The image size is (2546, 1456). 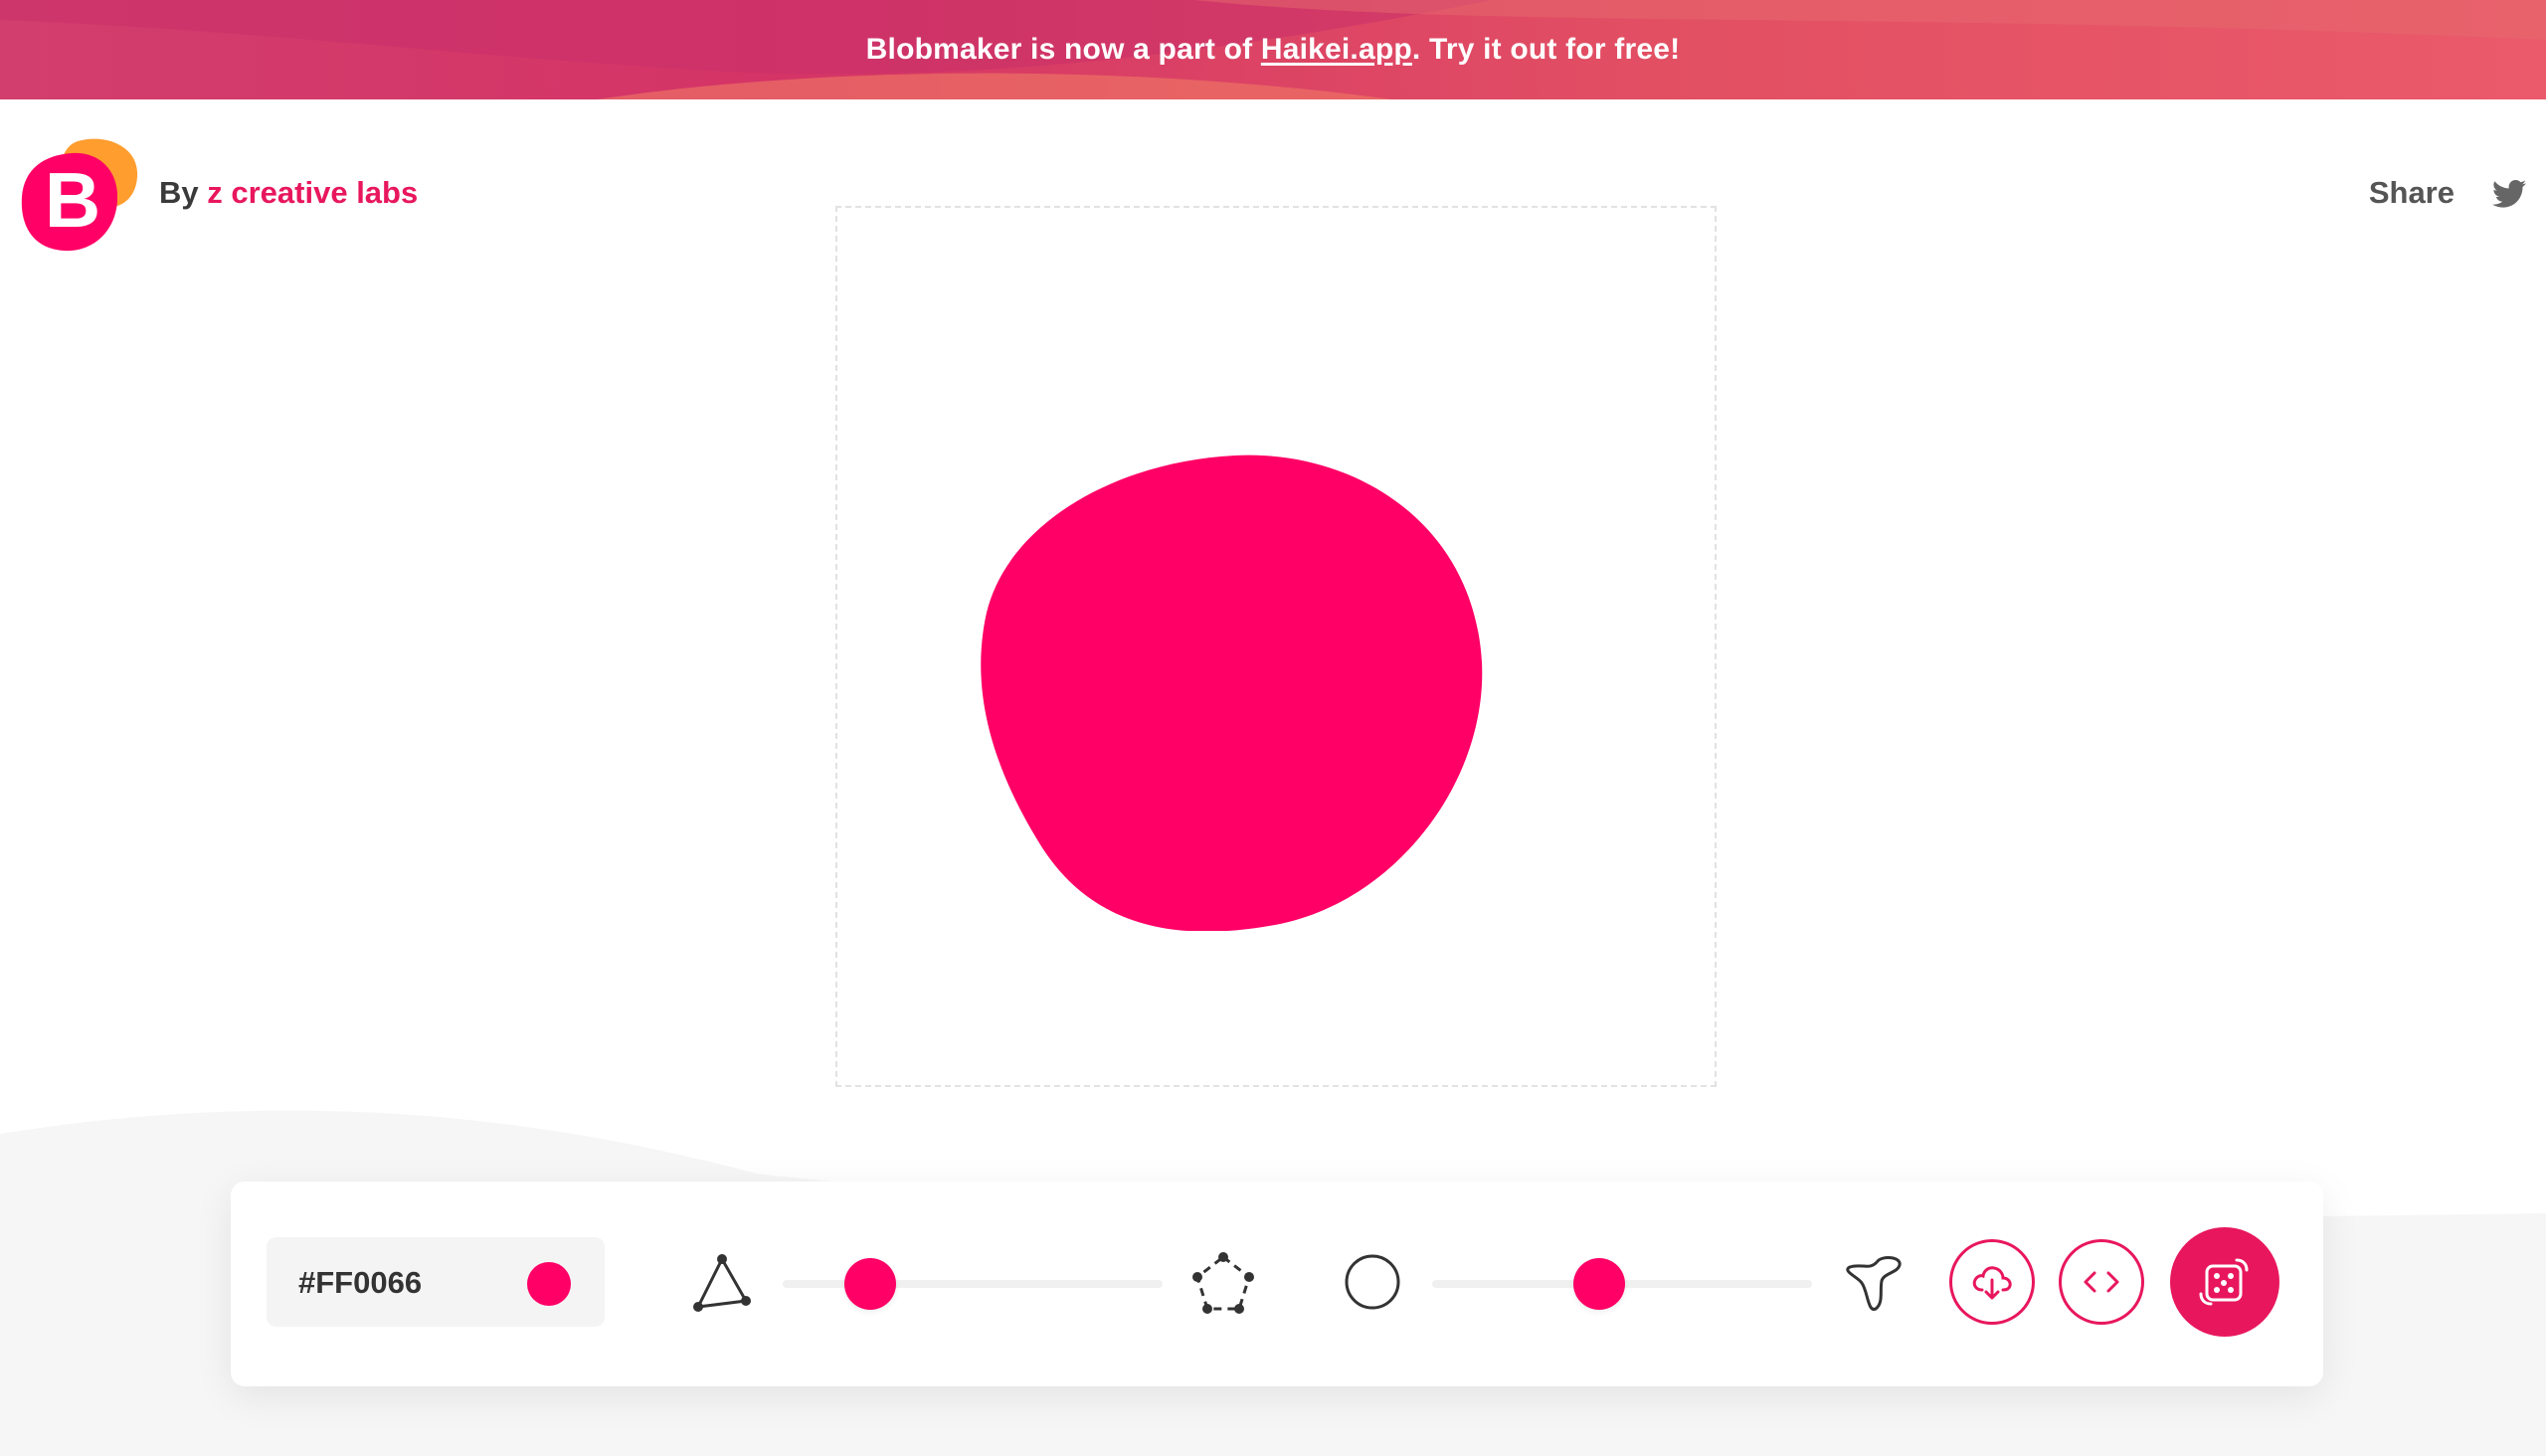 I want to click on share-label: Share, so click(x=2412, y=193).